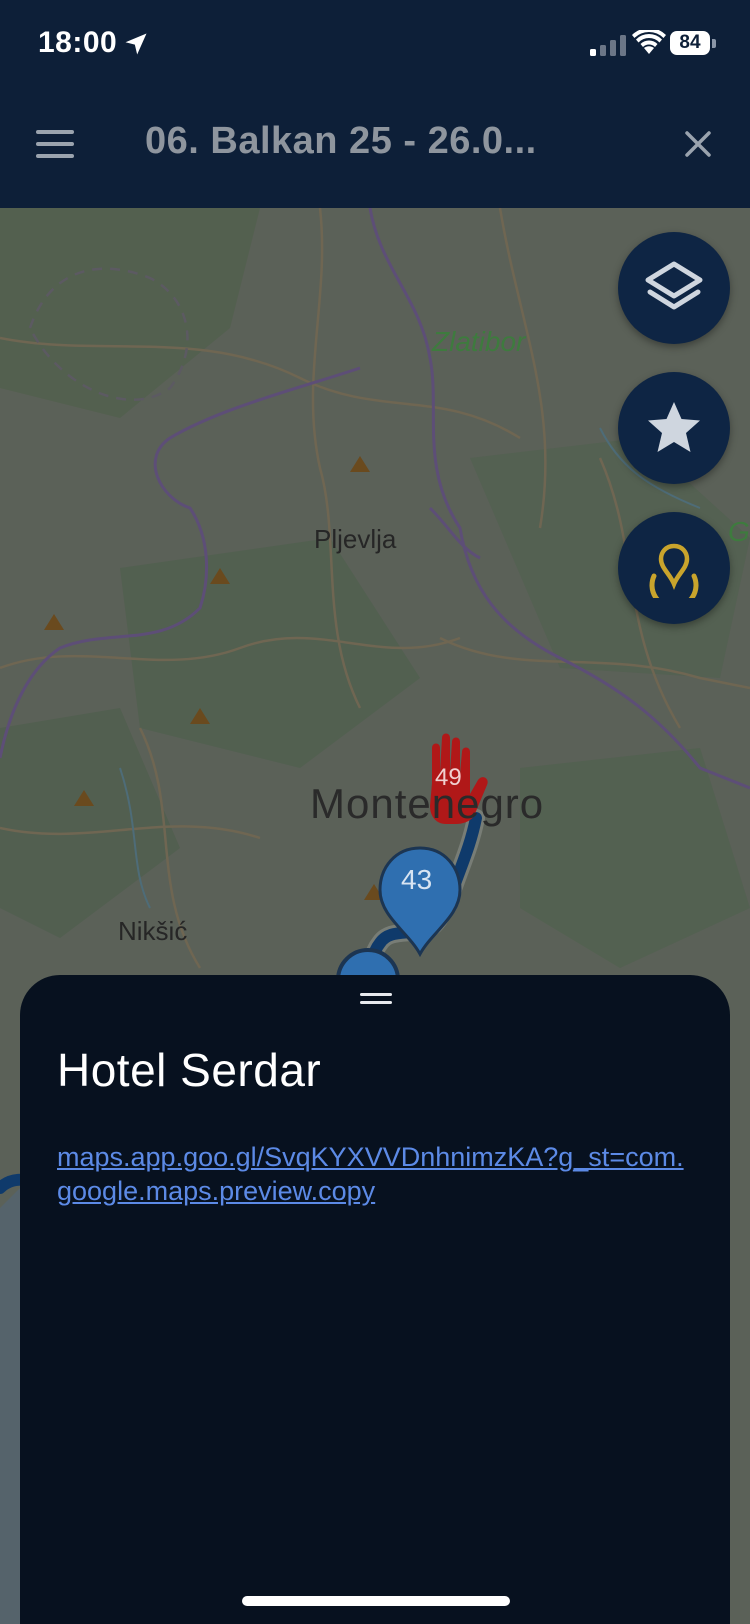  What do you see at coordinates (355, 539) in the screenshot?
I see `map-label-pljevlja: Pljevlja` at bounding box center [355, 539].